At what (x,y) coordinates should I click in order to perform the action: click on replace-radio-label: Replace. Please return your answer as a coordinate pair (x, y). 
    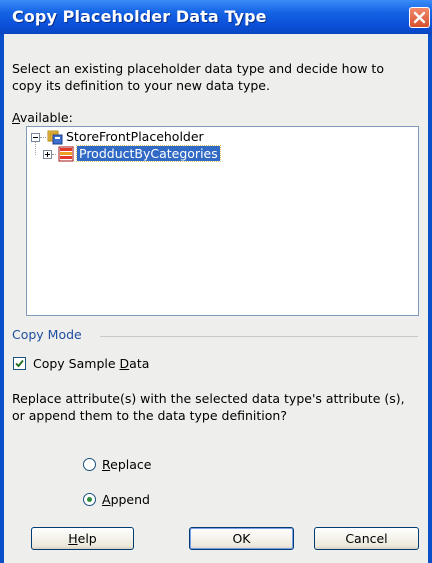
    Looking at the image, I should click on (126, 464).